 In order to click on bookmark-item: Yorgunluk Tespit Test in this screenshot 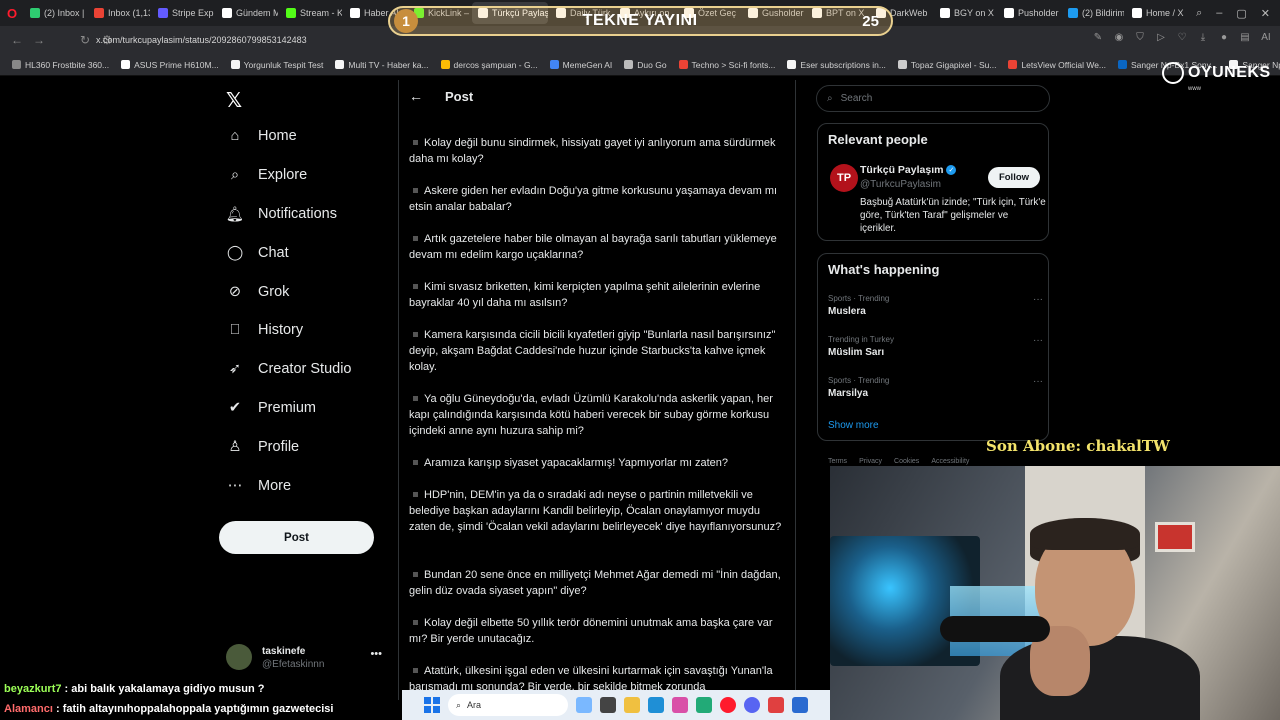, I will do `click(277, 65)`.